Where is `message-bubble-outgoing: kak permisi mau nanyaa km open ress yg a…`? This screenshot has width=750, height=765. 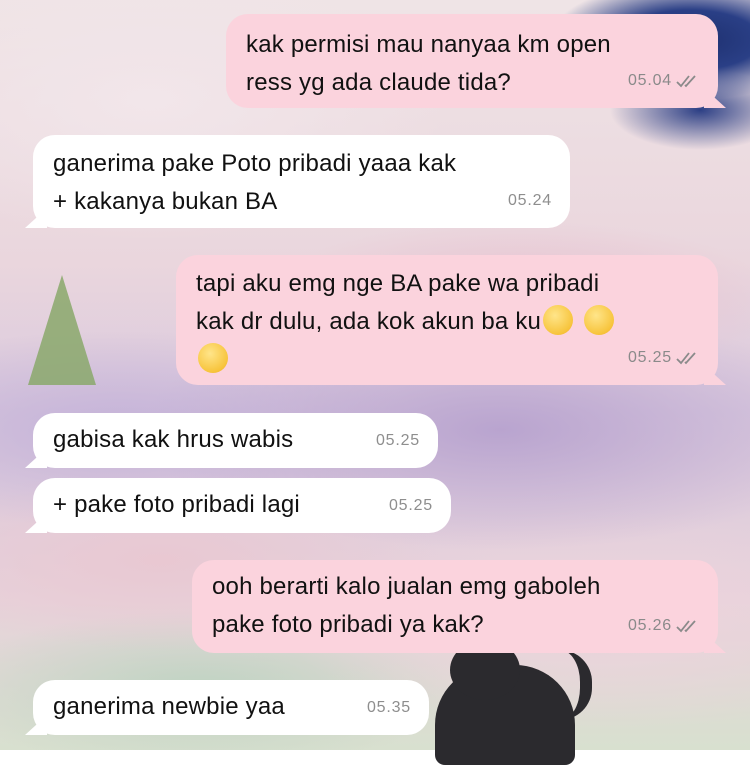 message-bubble-outgoing: kak permisi mau nanyaa km open ress yg a… is located at coordinates (472, 61).